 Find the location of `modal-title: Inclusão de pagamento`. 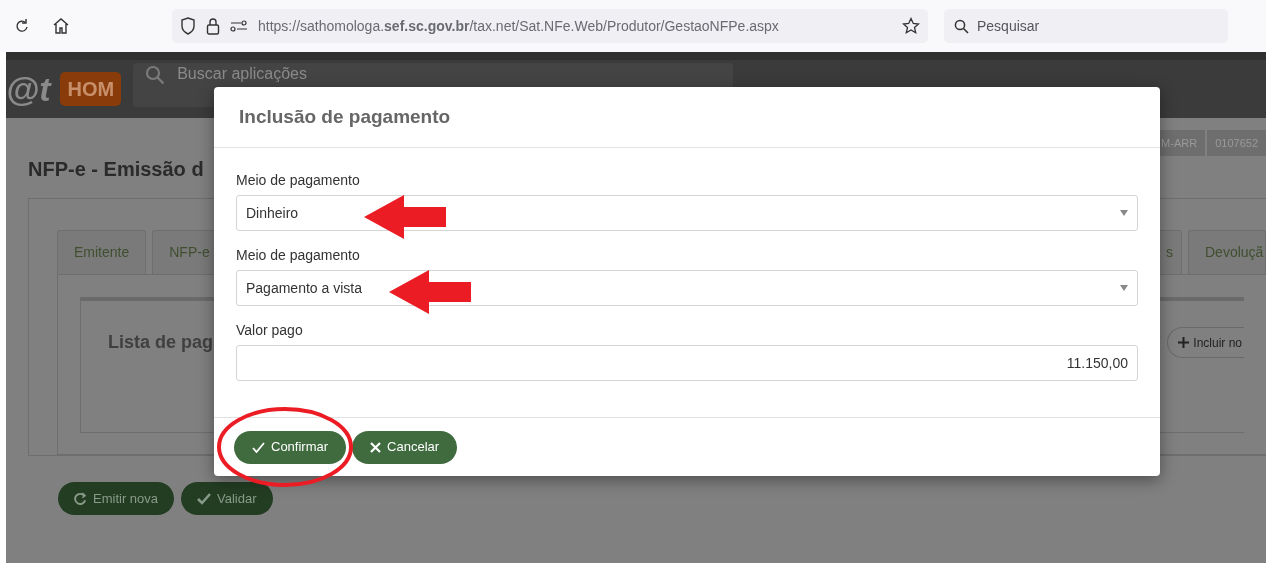

modal-title: Inclusão de pagamento is located at coordinates (345, 116).